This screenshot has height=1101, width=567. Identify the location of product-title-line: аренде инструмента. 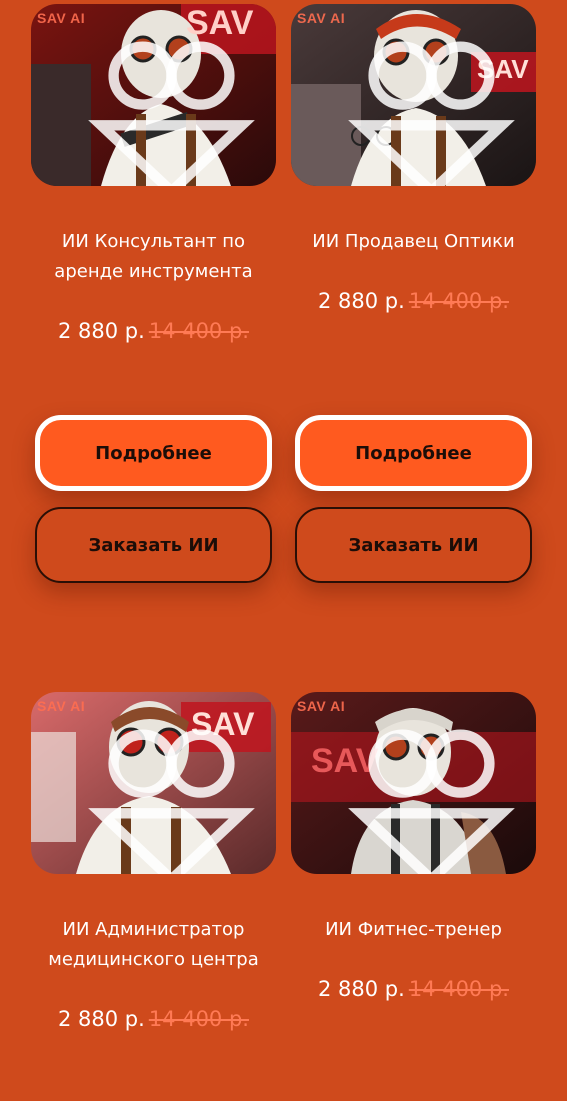
(153, 271).